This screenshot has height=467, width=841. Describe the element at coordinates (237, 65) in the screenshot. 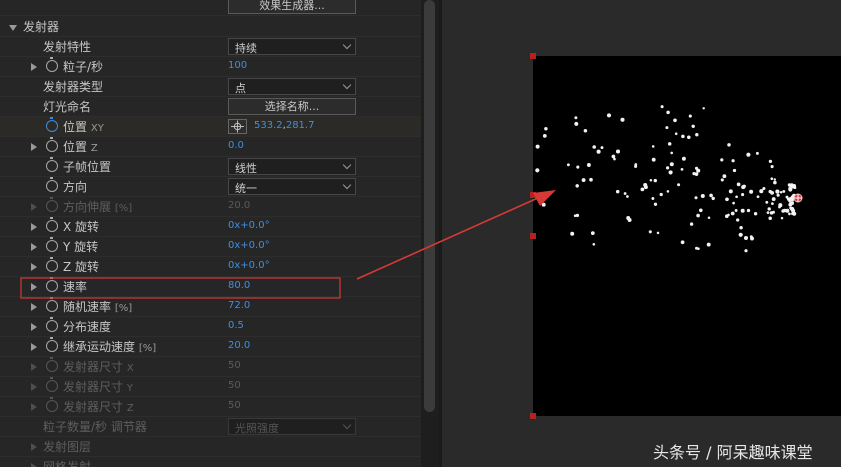

I see `property-value: 100` at that location.